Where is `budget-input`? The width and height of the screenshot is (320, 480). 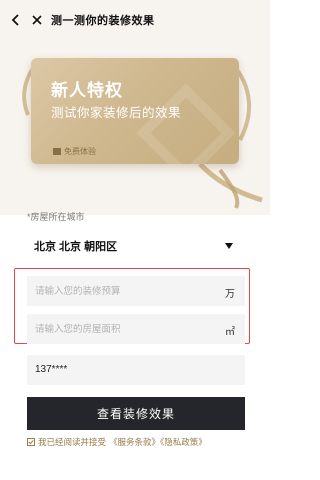 budget-input is located at coordinates (117, 291).